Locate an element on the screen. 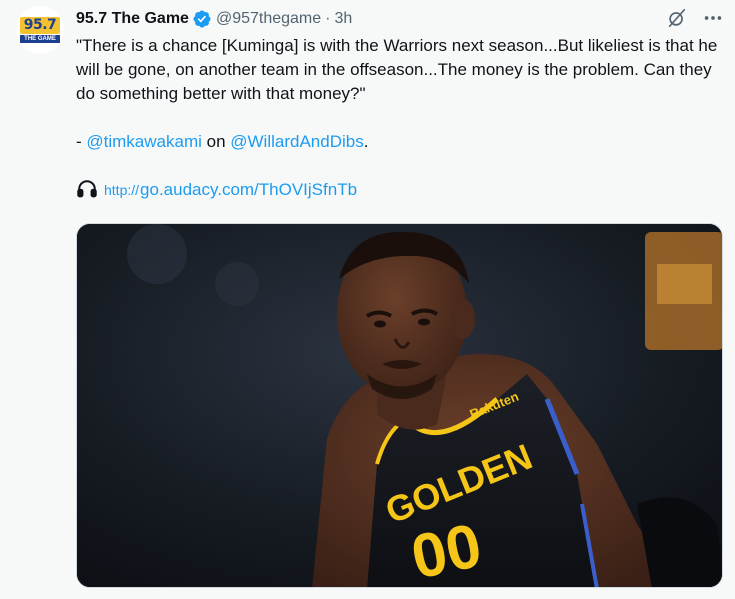 Image resolution: width=735 pixels, height=599 pixels. station-logo: 95.7 THE GAME is located at coordinates (40, 30).